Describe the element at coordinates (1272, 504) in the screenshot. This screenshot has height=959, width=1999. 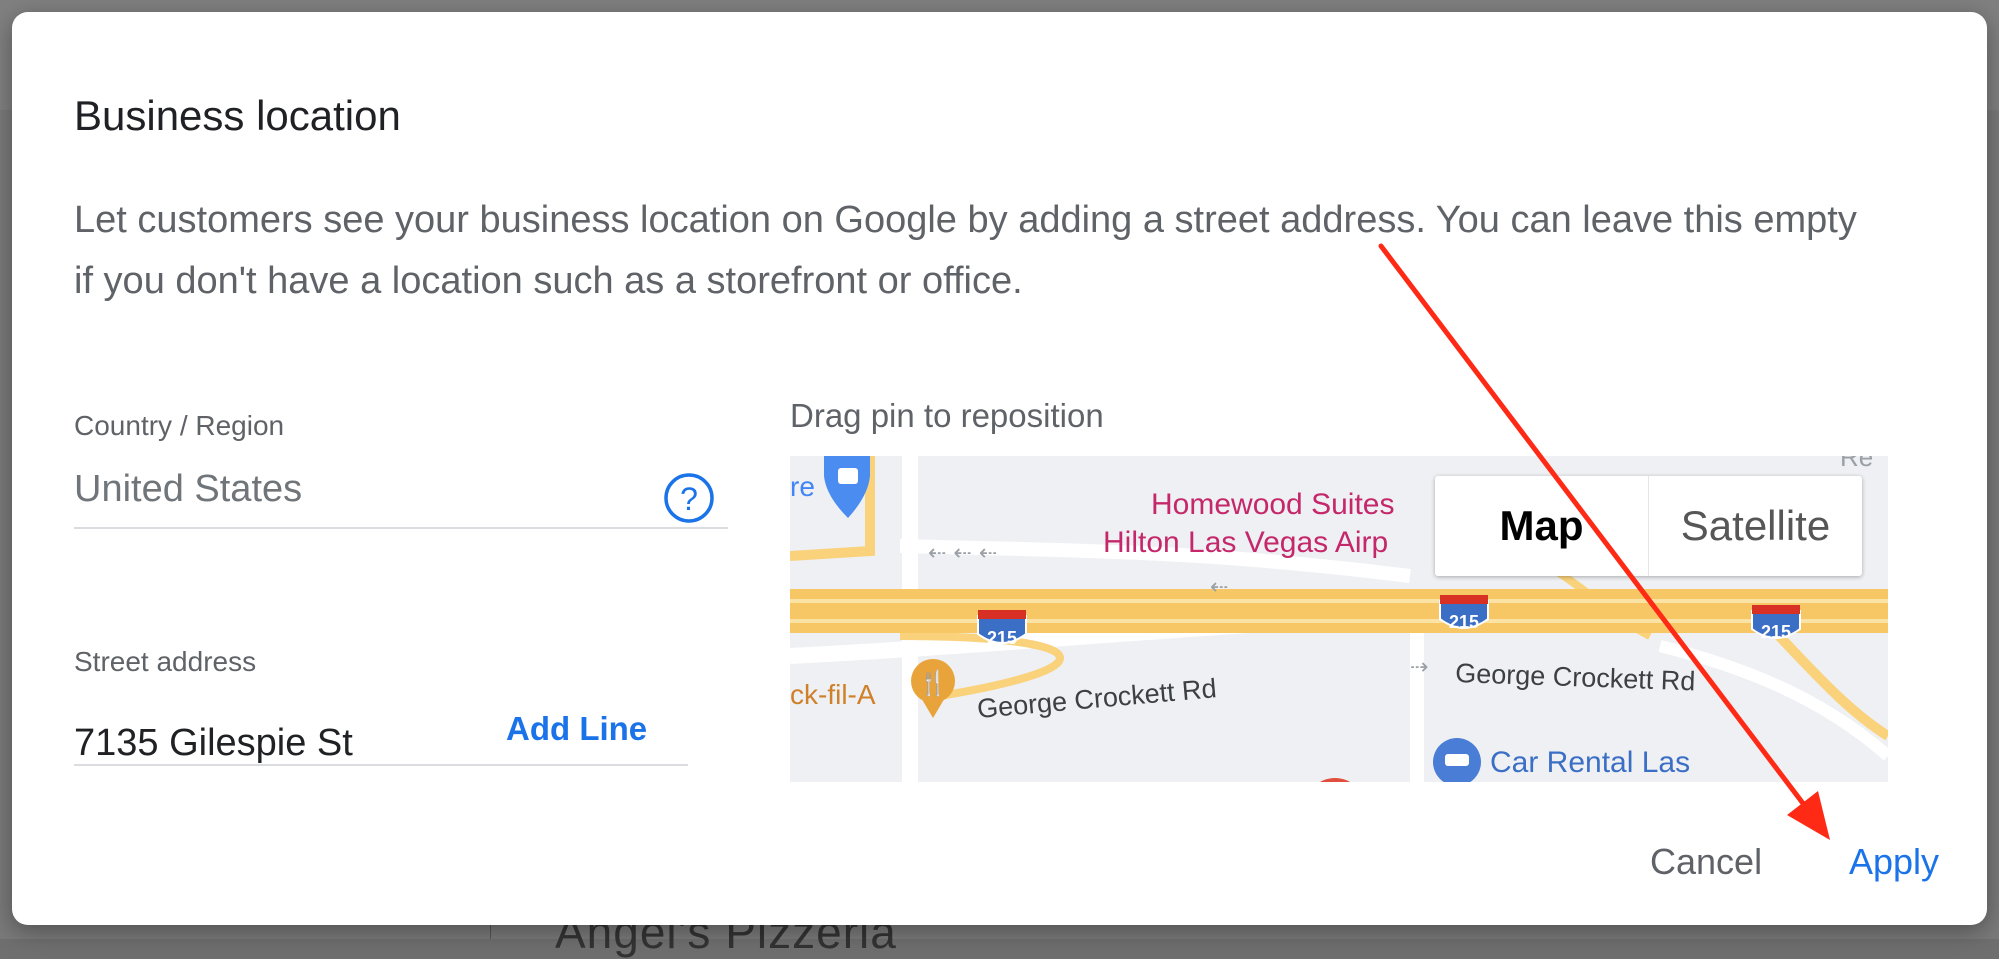
I see `svg-text: Homewood Suites` at that location.